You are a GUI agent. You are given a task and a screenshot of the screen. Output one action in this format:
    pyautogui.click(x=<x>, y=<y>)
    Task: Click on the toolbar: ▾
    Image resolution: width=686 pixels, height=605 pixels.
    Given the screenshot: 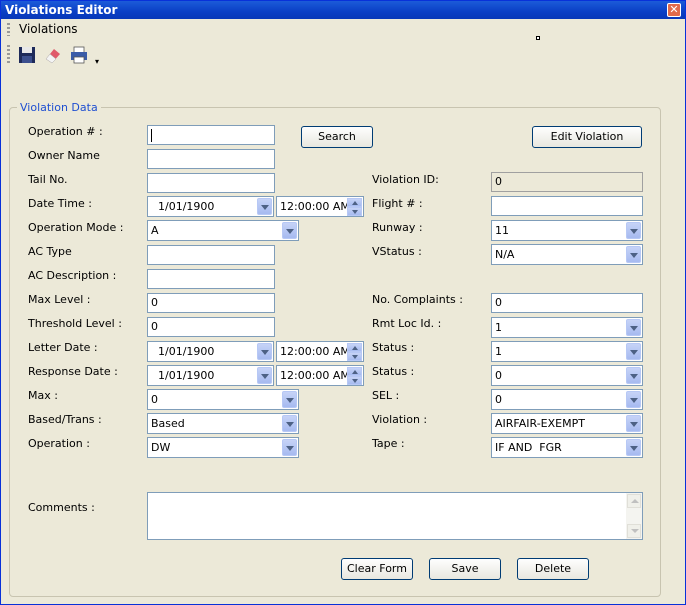 What is the action you would take?
    pyautogui.click(x=57, y=55)
    